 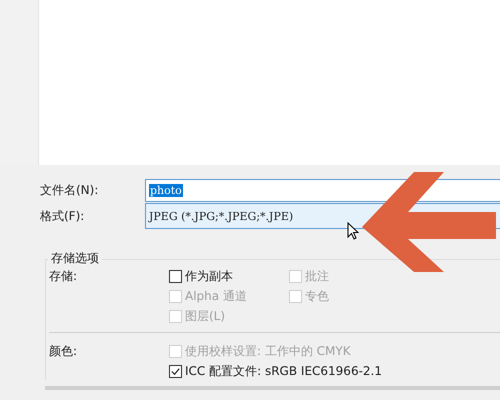 What do you see at coordinates (70, 190) in the screenshot?
I see `field-label: 文件名(N):` at bounding box center [70, 190].